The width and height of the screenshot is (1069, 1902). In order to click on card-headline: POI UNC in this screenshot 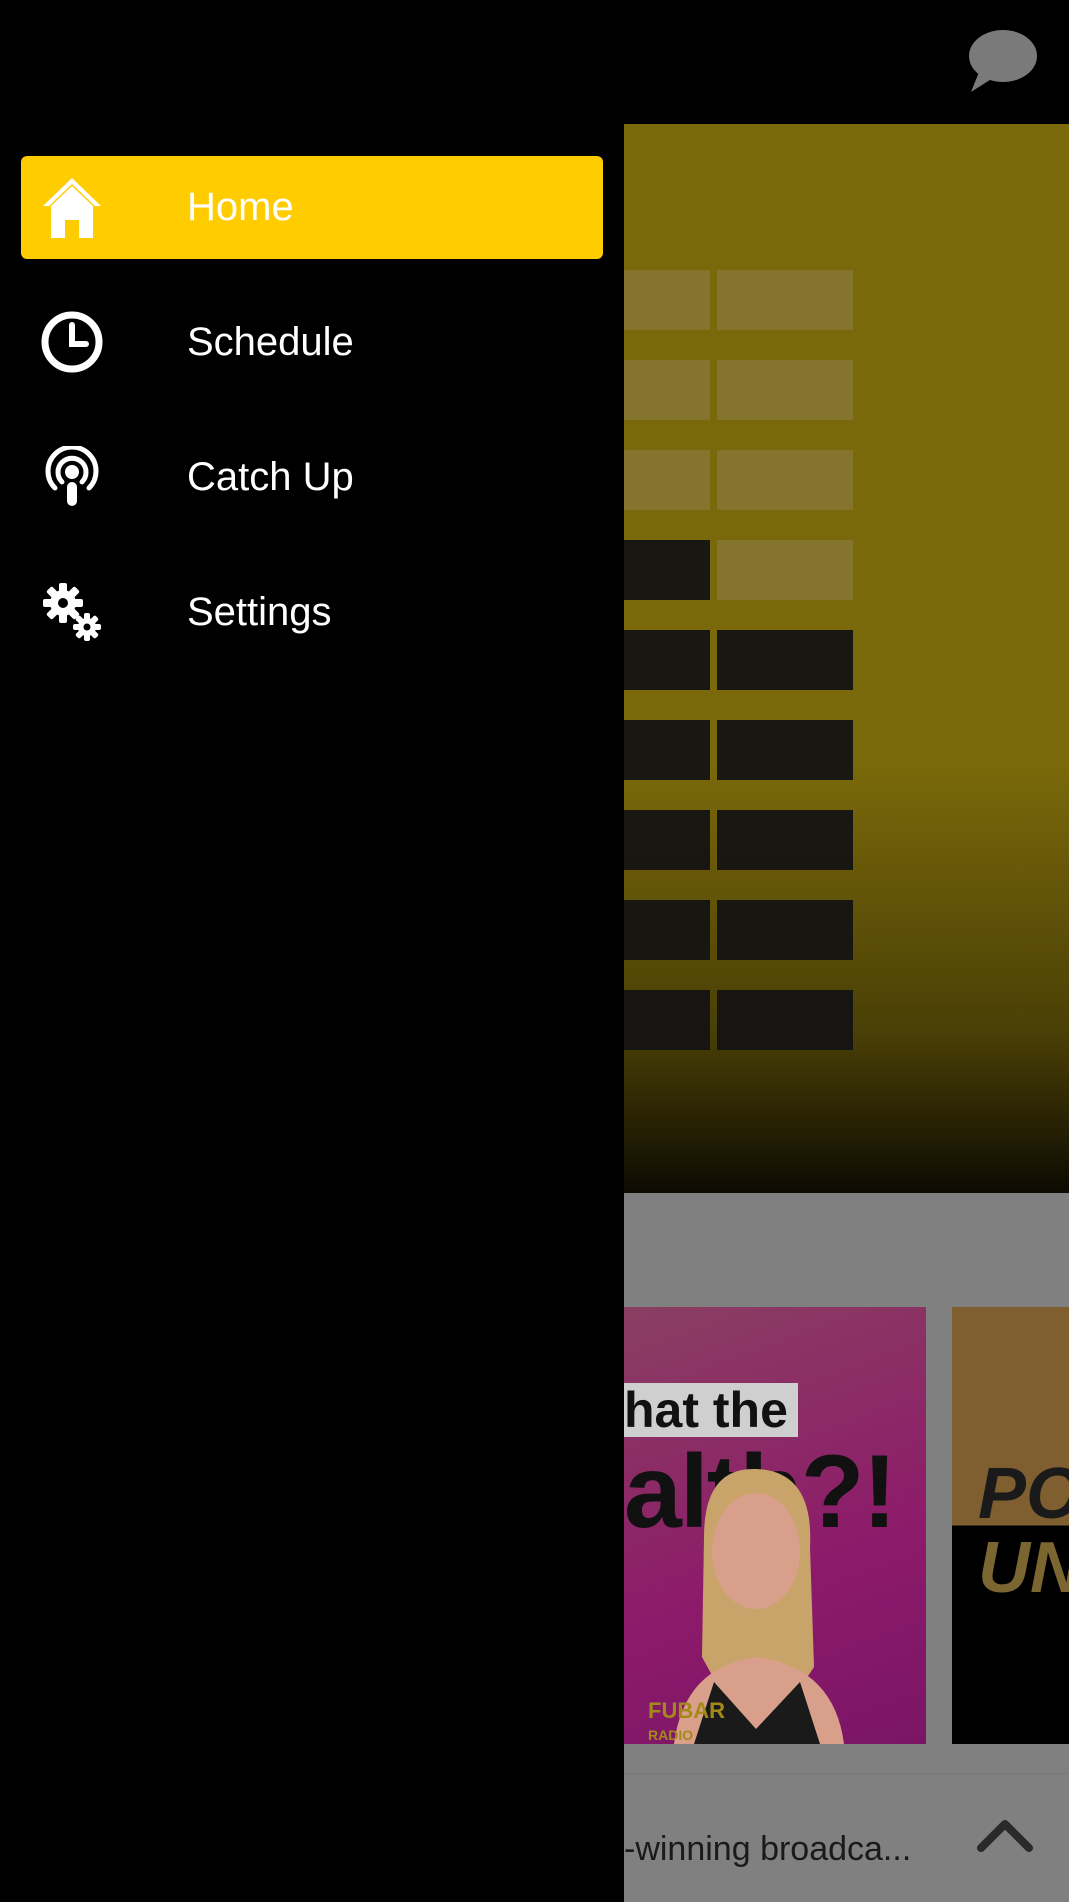, I will do `click(1023, 1531)`.